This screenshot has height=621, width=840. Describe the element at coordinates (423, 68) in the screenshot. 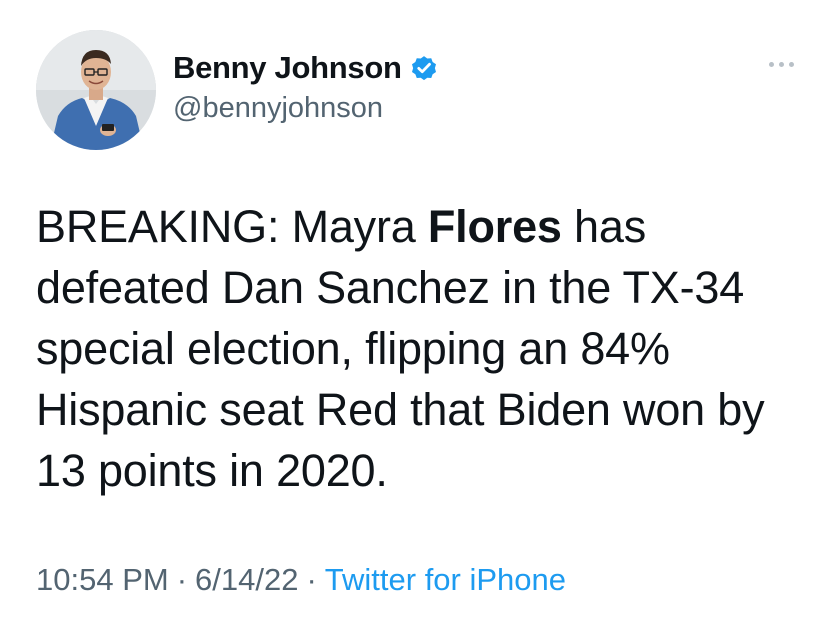

I see `verified-badge-icon` at that location.